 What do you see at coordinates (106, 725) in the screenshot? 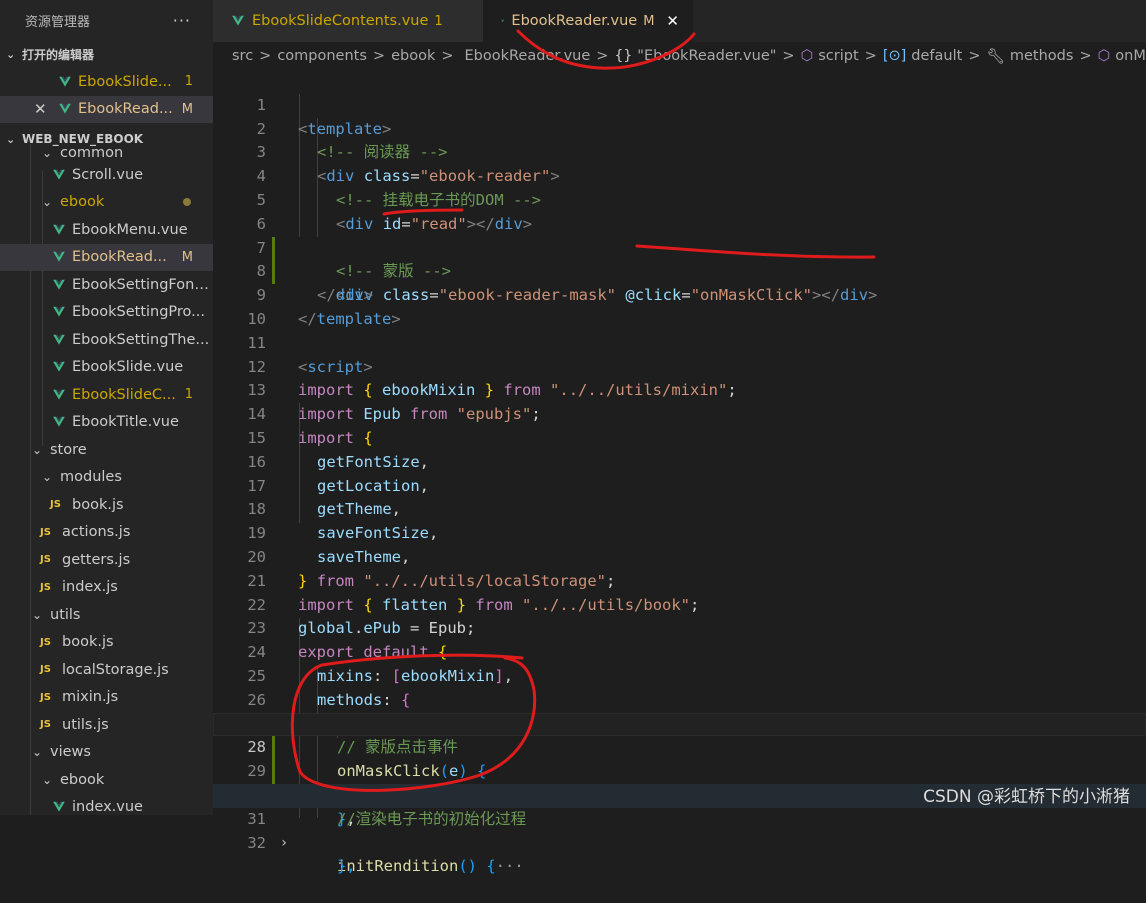
I see `tree-file: JS utils.js` at bounding box center [106, 725].